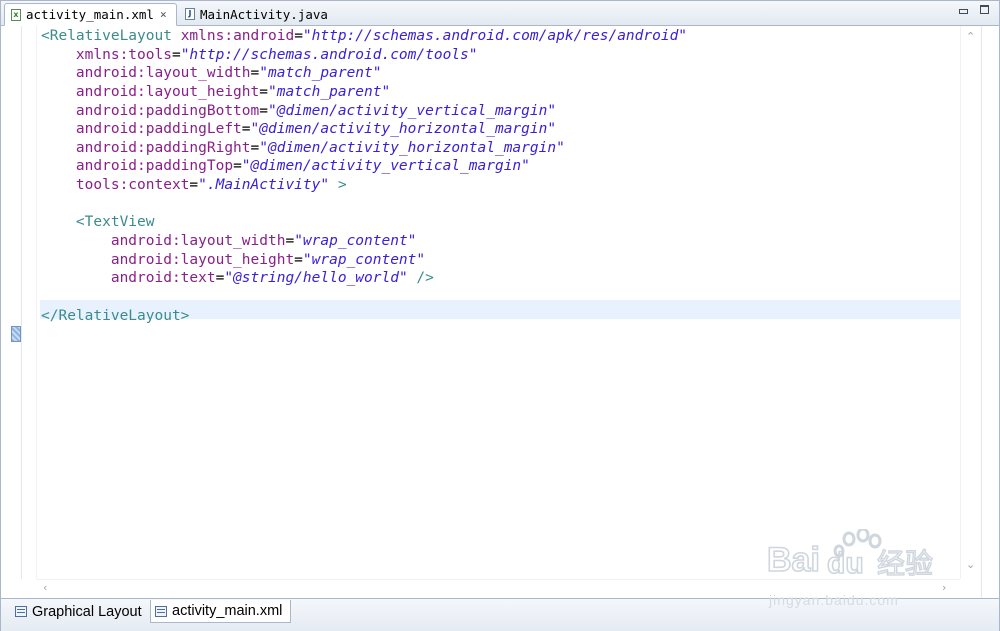  What do you see at coordinates (974, 9) in the screenshot?
I see `window-controls` at bounding box center [974, 9].